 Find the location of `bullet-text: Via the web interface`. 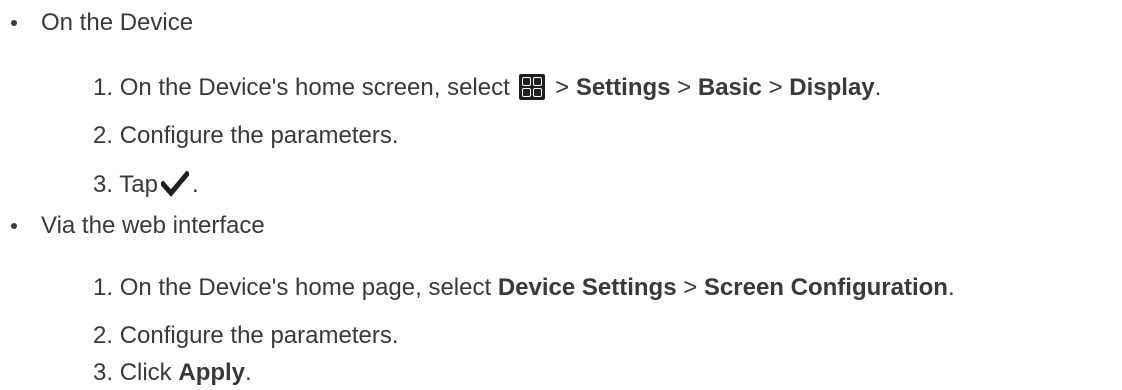

bullet-text: Via the web interface is located at coordinates (153, 225).